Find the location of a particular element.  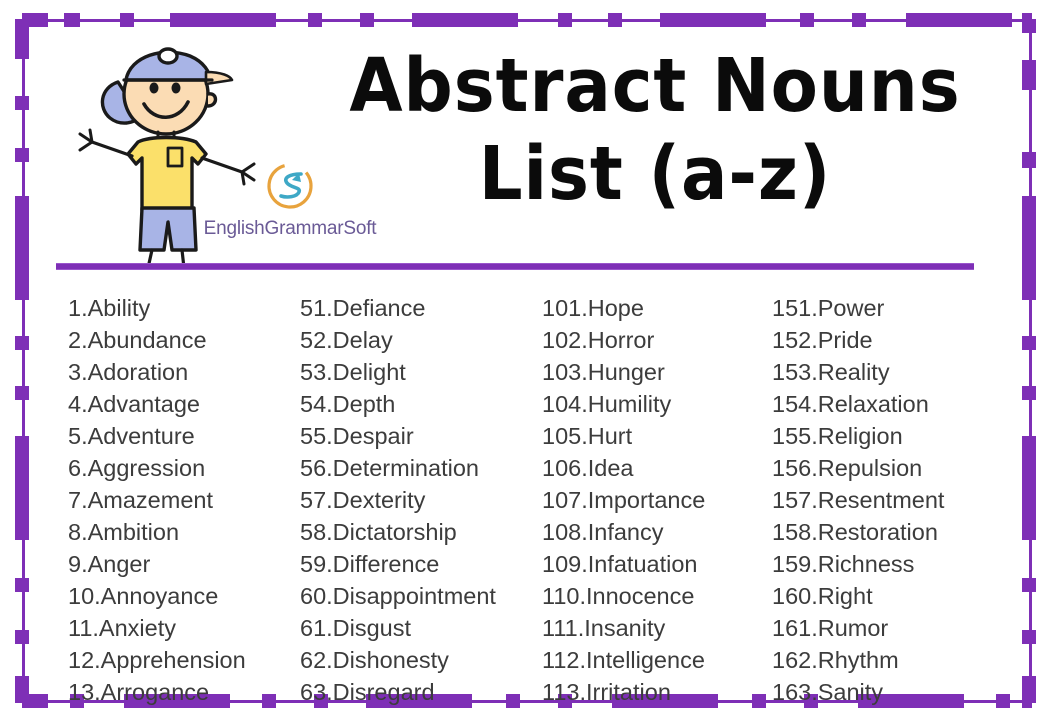

noun-entry: 101.Hope is located at coordinates (593, 308).